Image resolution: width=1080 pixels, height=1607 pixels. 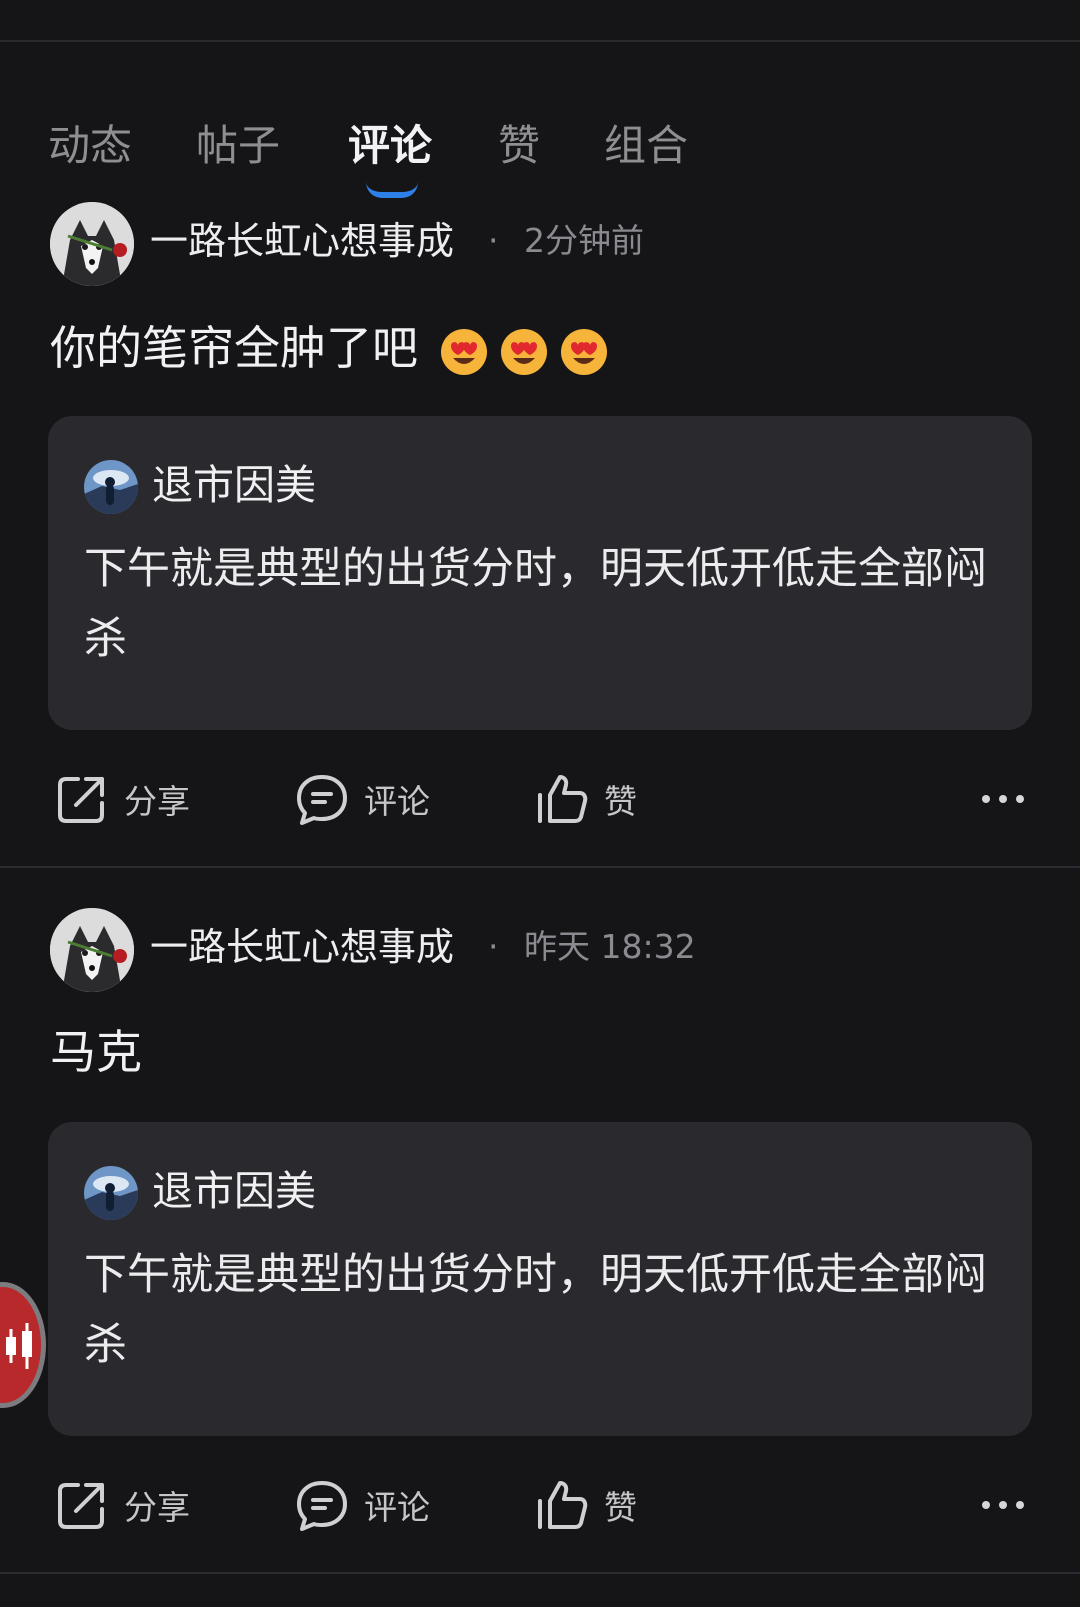 I want to click on tab-activity: 动态, so click(x=90, y=146).